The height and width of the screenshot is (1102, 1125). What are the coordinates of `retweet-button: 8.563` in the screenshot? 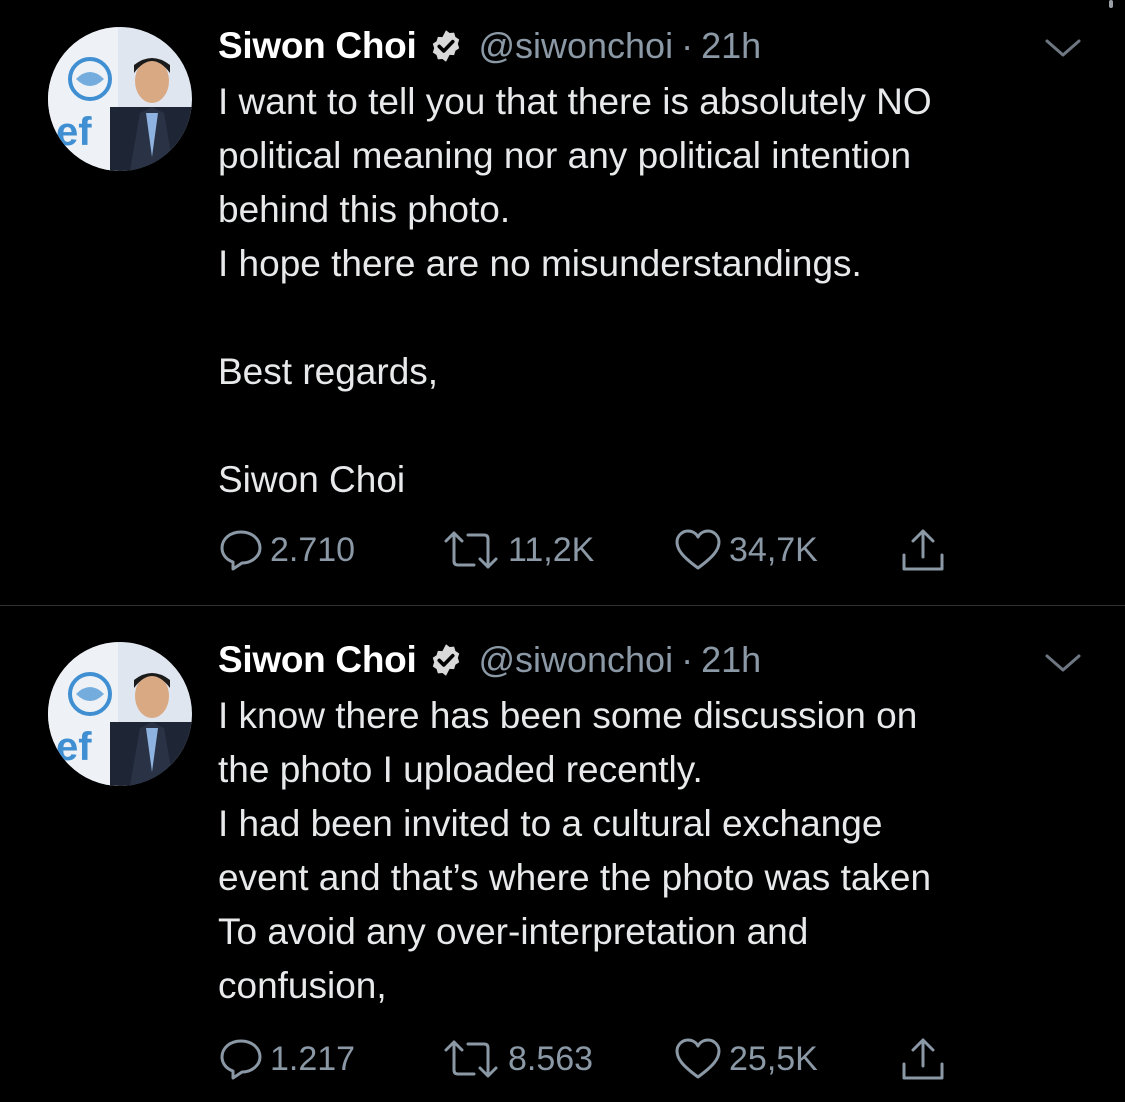 It's located at (516, 1059).